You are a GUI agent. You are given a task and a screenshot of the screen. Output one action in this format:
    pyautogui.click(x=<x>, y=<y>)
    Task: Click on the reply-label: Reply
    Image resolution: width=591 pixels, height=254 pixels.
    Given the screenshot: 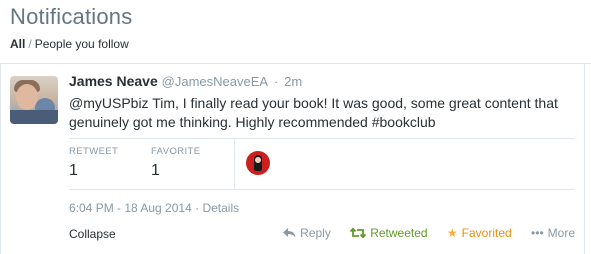 What is the action you would take?
    pyautogui.click(x=315, y=233)
    